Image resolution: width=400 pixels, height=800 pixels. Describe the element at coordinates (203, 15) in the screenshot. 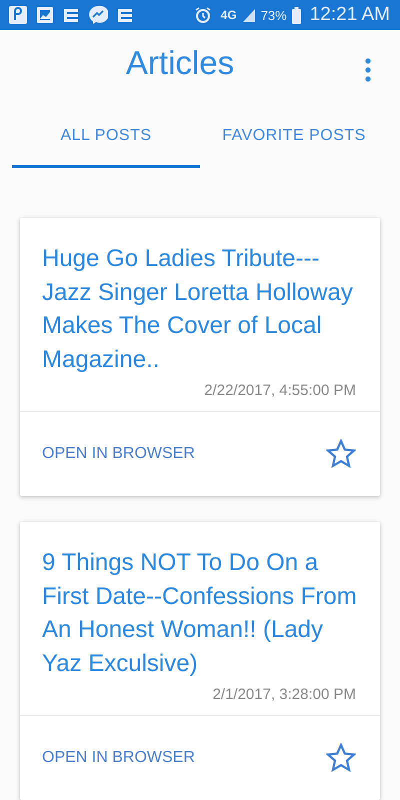

I see `alarm-icon` at that location.